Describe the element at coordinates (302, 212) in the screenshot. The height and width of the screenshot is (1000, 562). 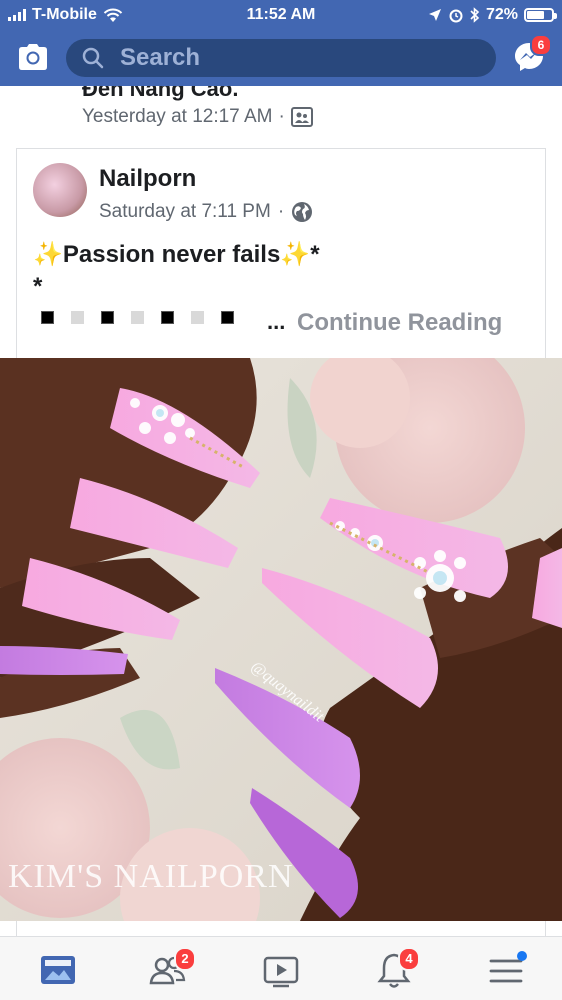
I see `globe-icon` at that location.